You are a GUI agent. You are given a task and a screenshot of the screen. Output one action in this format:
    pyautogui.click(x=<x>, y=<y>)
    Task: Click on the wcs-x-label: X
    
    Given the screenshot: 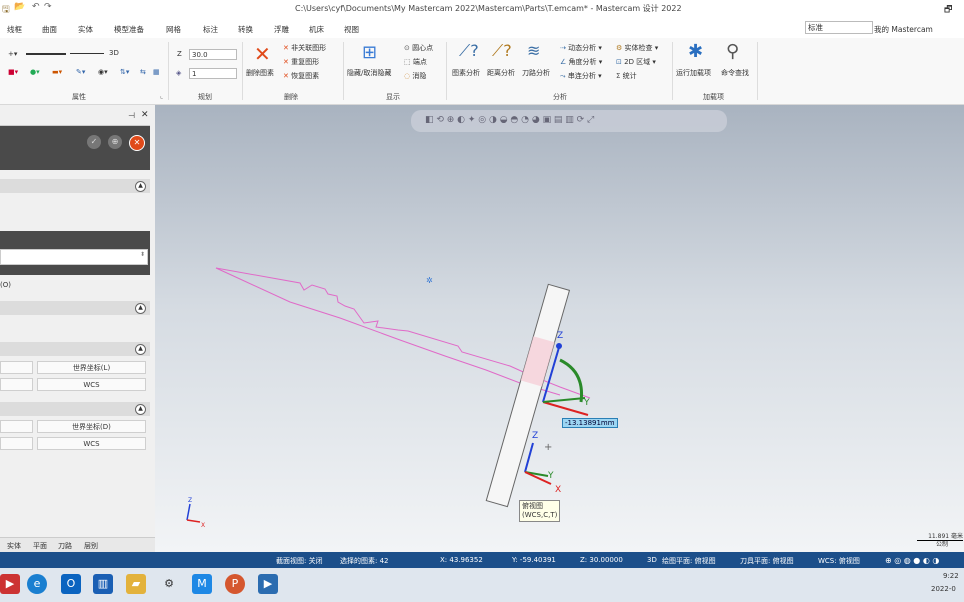 What is the action you would take?
    pyautogui.click(x=558, y=490)
    